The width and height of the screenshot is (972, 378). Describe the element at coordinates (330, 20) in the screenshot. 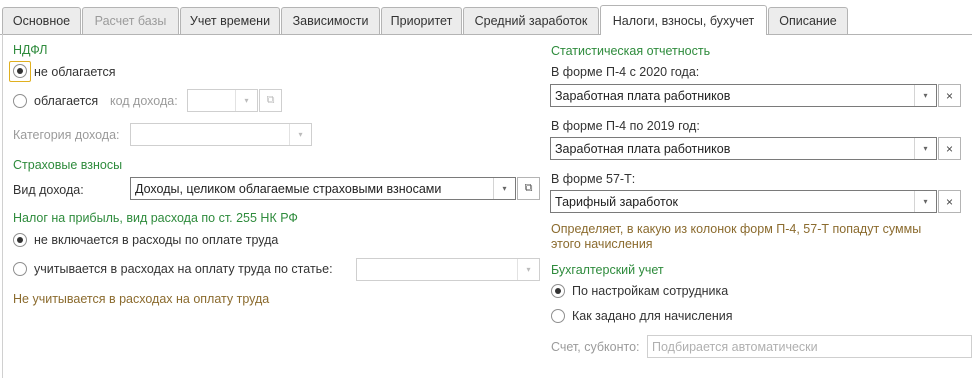

I see `tab-dependencies: Зависимости` at that location.